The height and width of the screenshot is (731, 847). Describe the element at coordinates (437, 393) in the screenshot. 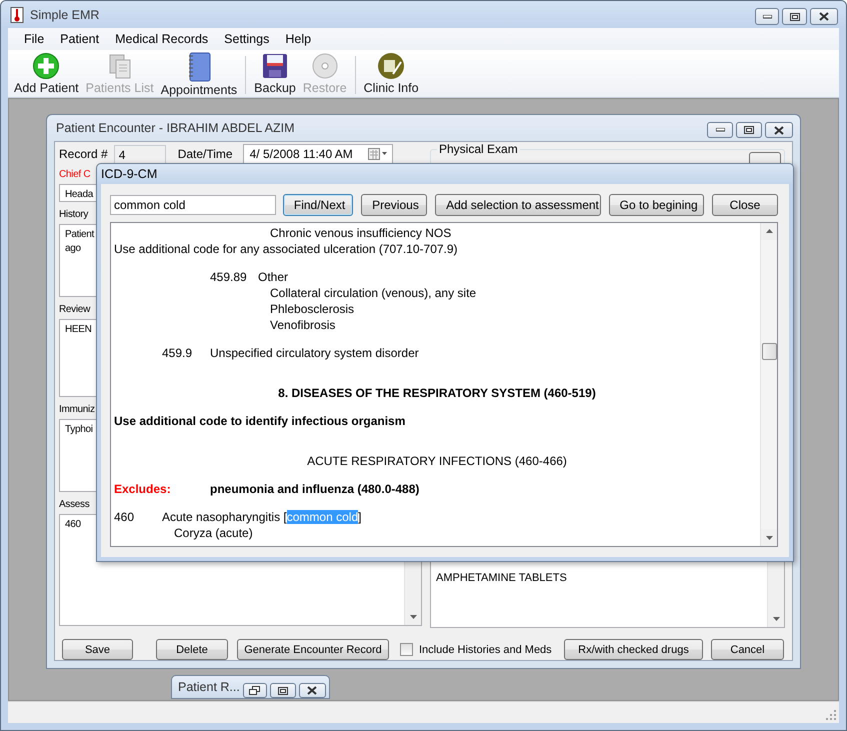

I see `chapter-heading: 8. DISEASES OF THE RESPIRATORY SYSTEM (460-519)` at that location.